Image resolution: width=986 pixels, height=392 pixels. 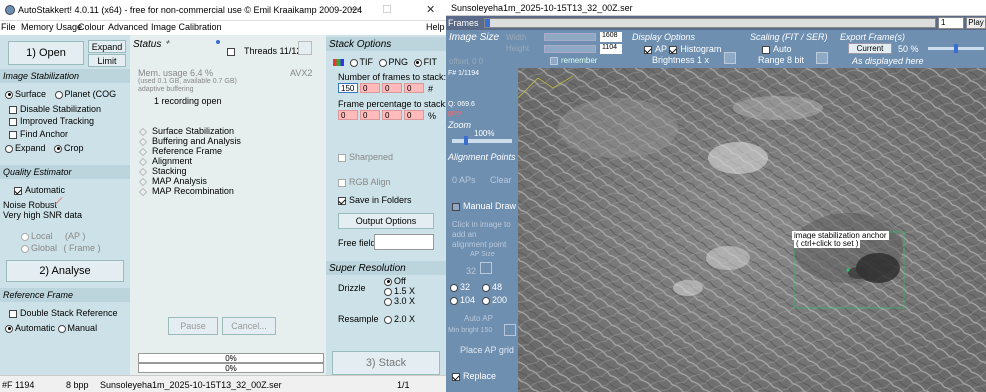 I want to click on open-button: 1) Open, so click(x=46, y=53).